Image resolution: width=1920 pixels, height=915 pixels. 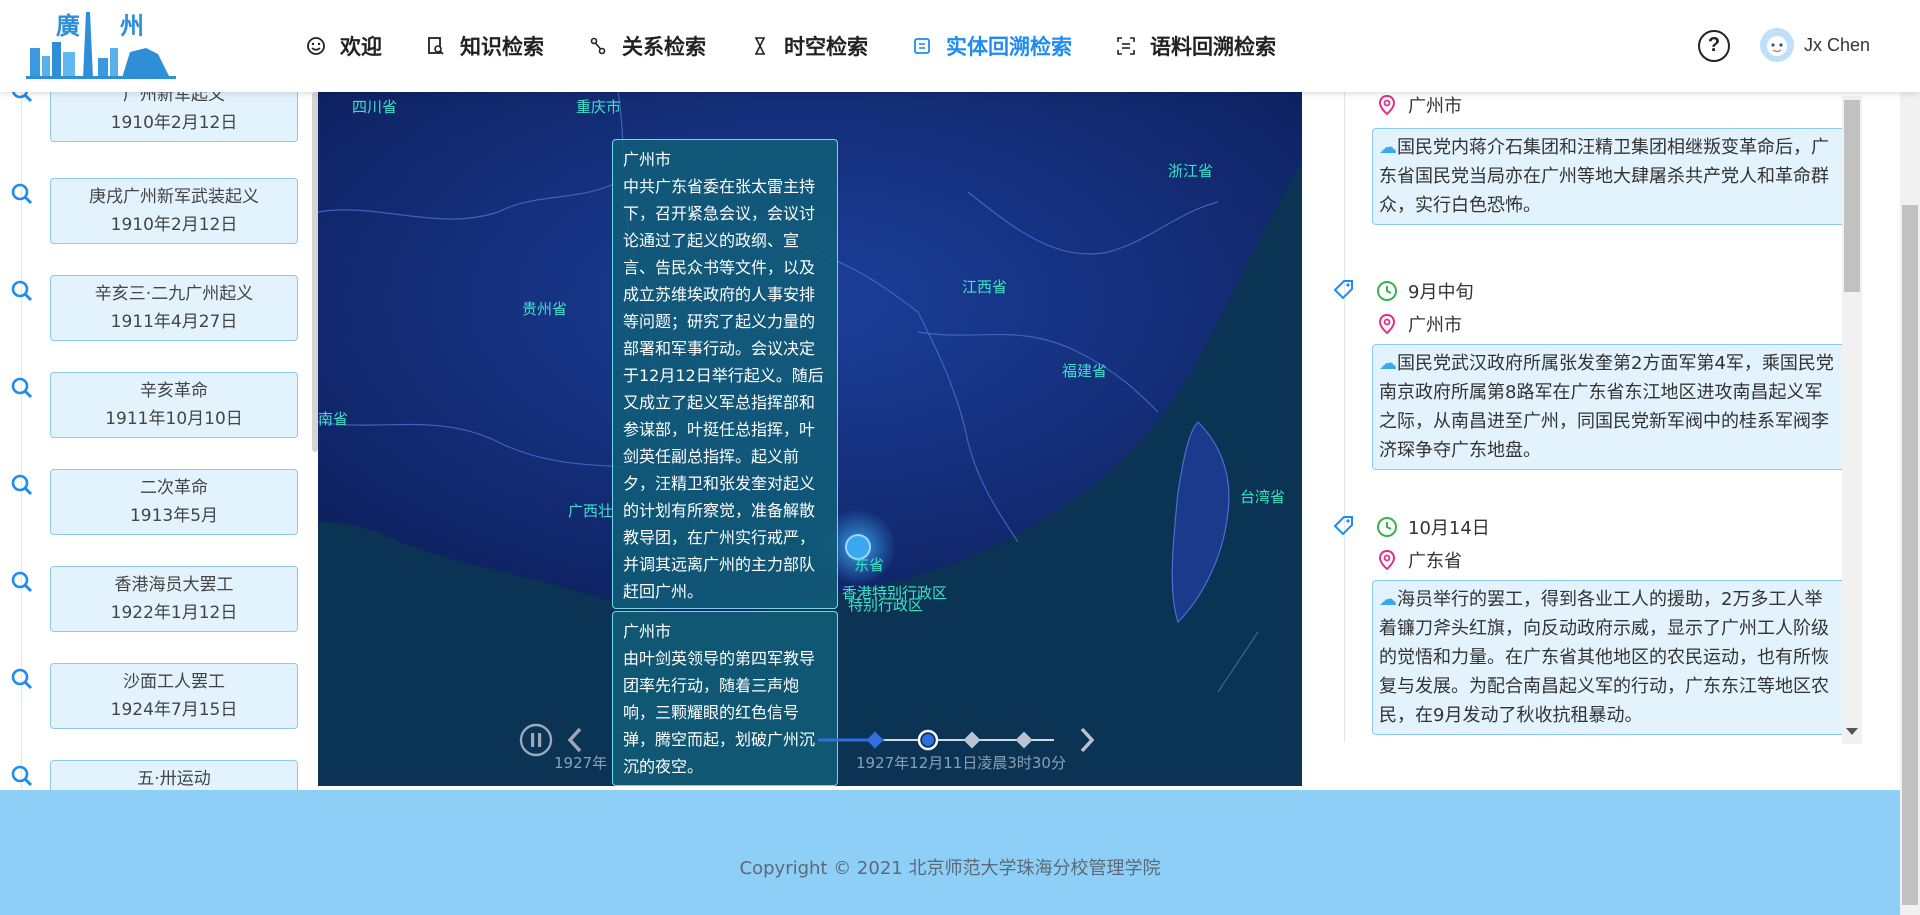 I want to click on nav-spacetime-search: 时空检索, so click(x=809, y=46).